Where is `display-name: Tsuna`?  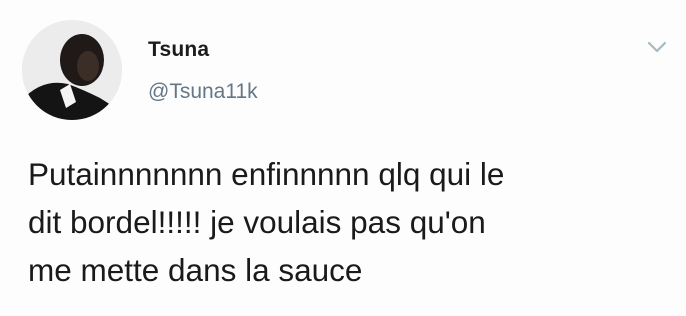 display-name: Tsuna is located at coordinates (178, 50).